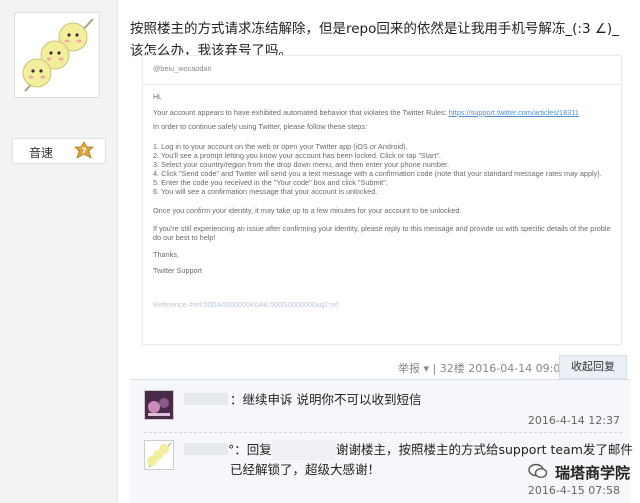 This screenshot has height=503, width=640. What do you see at coordinates (452, 368) in the screenshot?
I see `floor-number: 32楼` at bounding box center [452, 368].